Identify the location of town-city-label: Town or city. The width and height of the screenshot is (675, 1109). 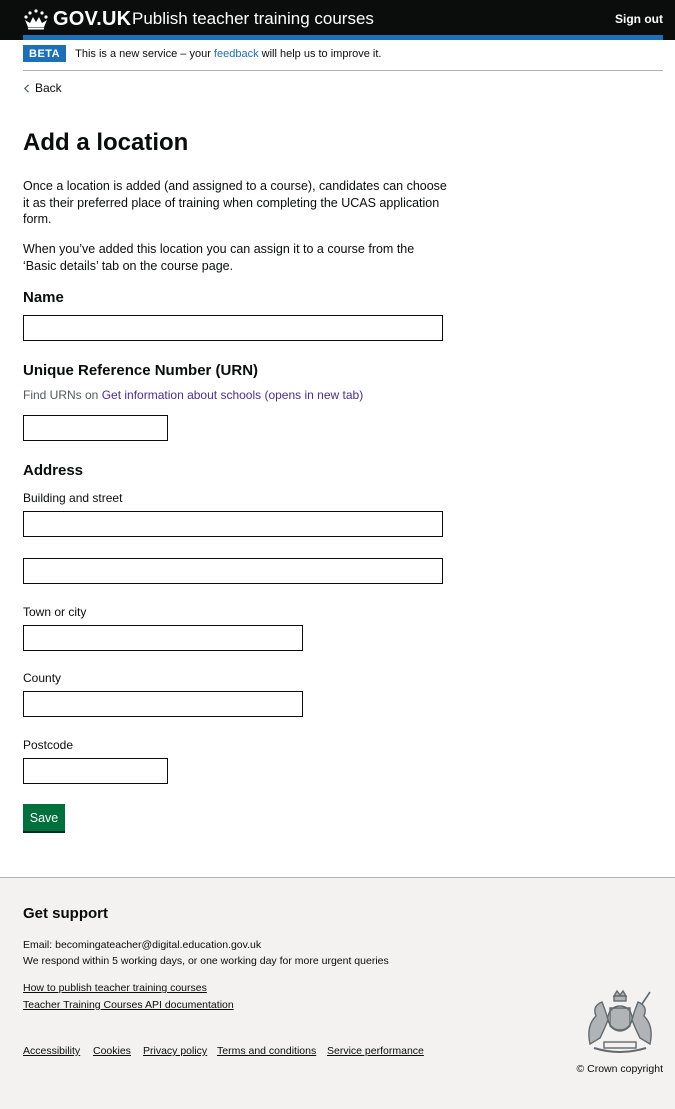
(55, 612).